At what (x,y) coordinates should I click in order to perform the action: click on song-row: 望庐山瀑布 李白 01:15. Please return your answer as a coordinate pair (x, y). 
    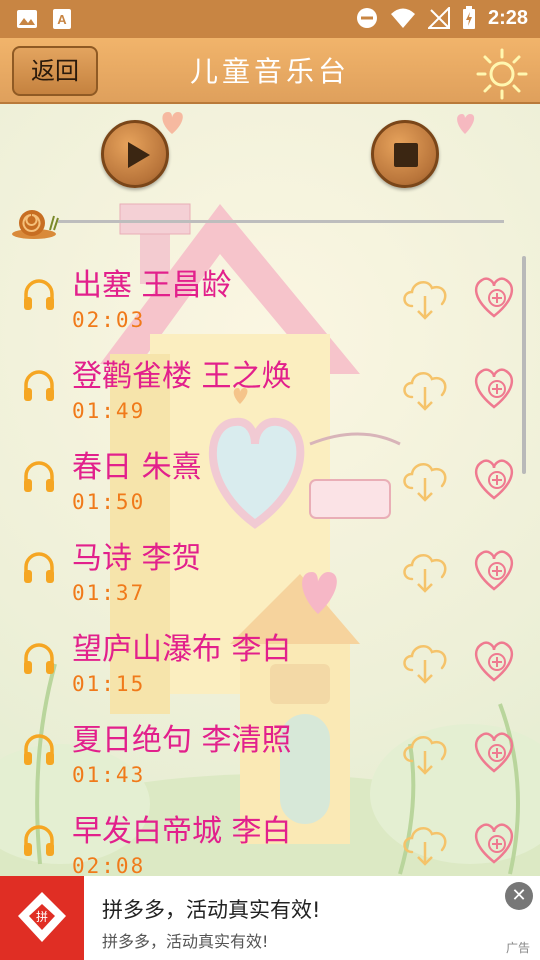
    Looking at the image, I should click on (260, 665).